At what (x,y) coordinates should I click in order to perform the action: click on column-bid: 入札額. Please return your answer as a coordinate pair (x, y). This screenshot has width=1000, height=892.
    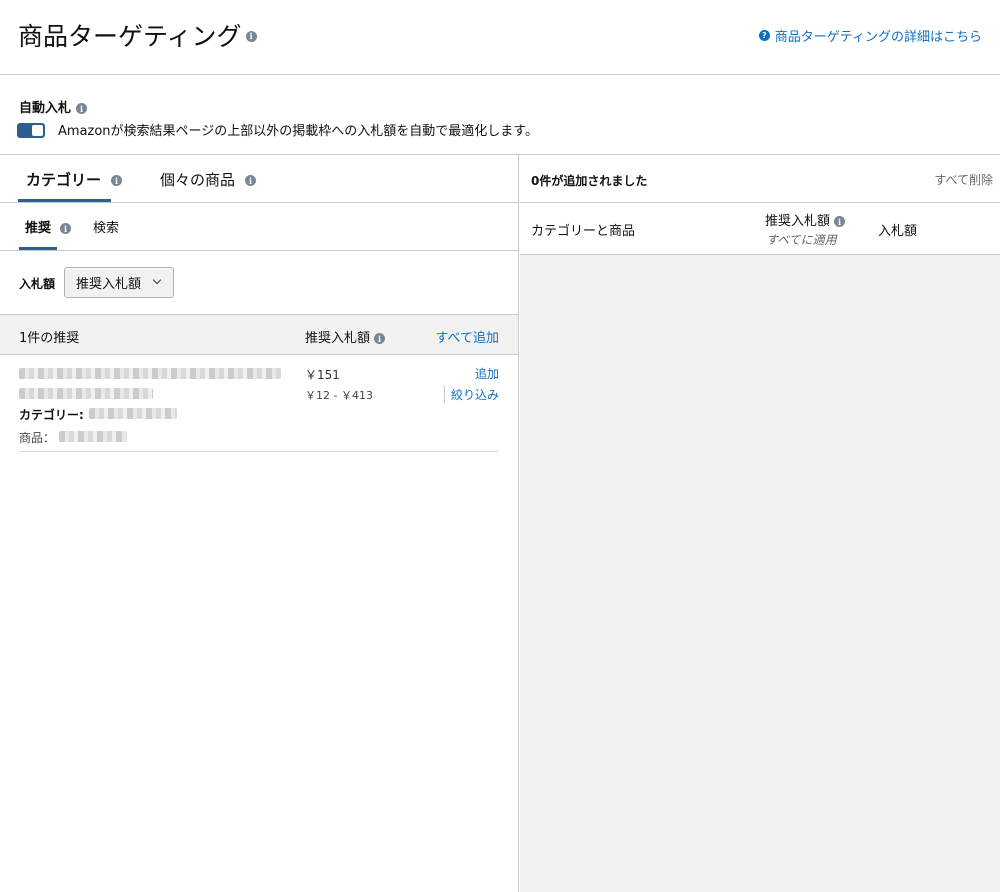
    Looking at the image, I should click on (898, 231).